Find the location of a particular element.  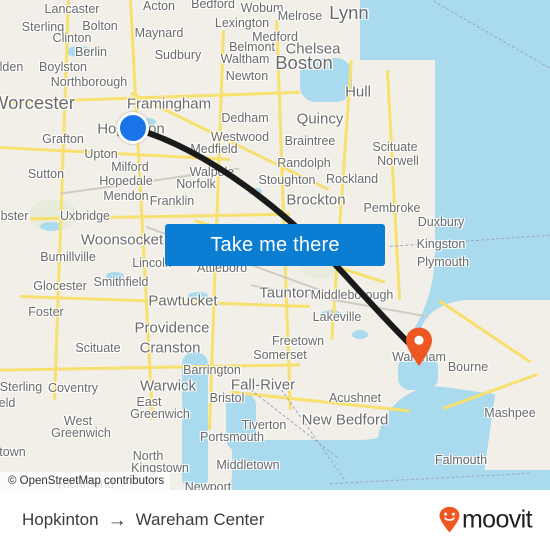

trip-destination-label: Wareham Center is located at coordinates (200, 519).